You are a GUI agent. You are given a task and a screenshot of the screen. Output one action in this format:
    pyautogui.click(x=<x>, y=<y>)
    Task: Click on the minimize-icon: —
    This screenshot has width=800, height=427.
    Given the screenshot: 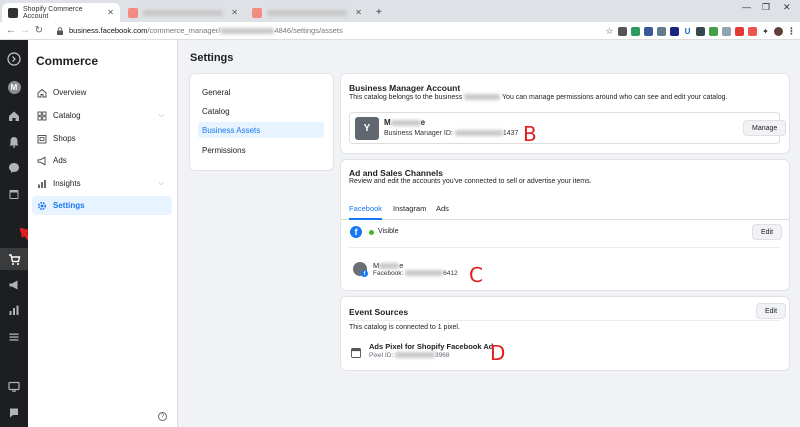 What is the action you would take?
    pyautogui.click(x=746, y=7)
    